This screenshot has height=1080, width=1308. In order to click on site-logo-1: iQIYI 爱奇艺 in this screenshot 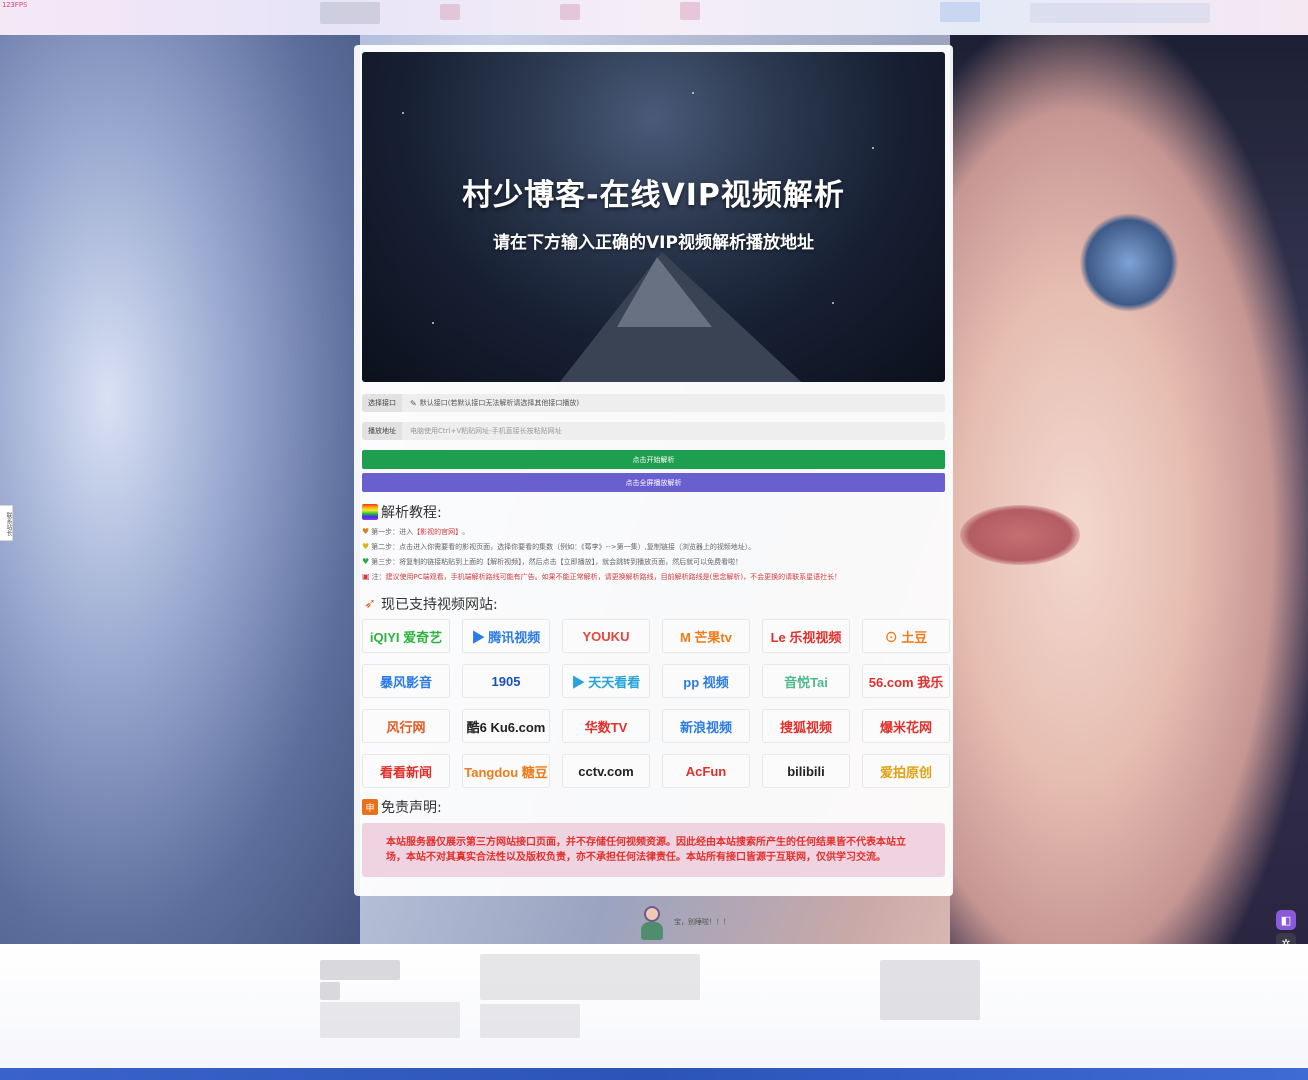, I will do `click(406, 636)`.